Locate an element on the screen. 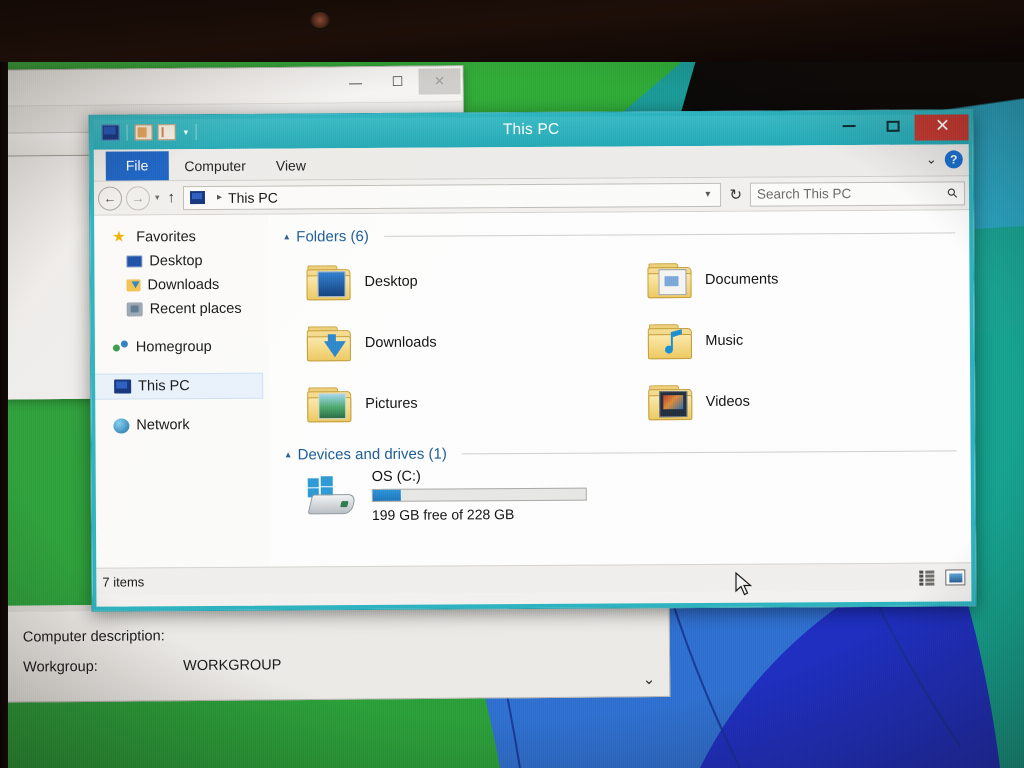 This screenshot has height=768, width=1024. history-dropdown-icon: ▾ is located at coordinates (157, 197).